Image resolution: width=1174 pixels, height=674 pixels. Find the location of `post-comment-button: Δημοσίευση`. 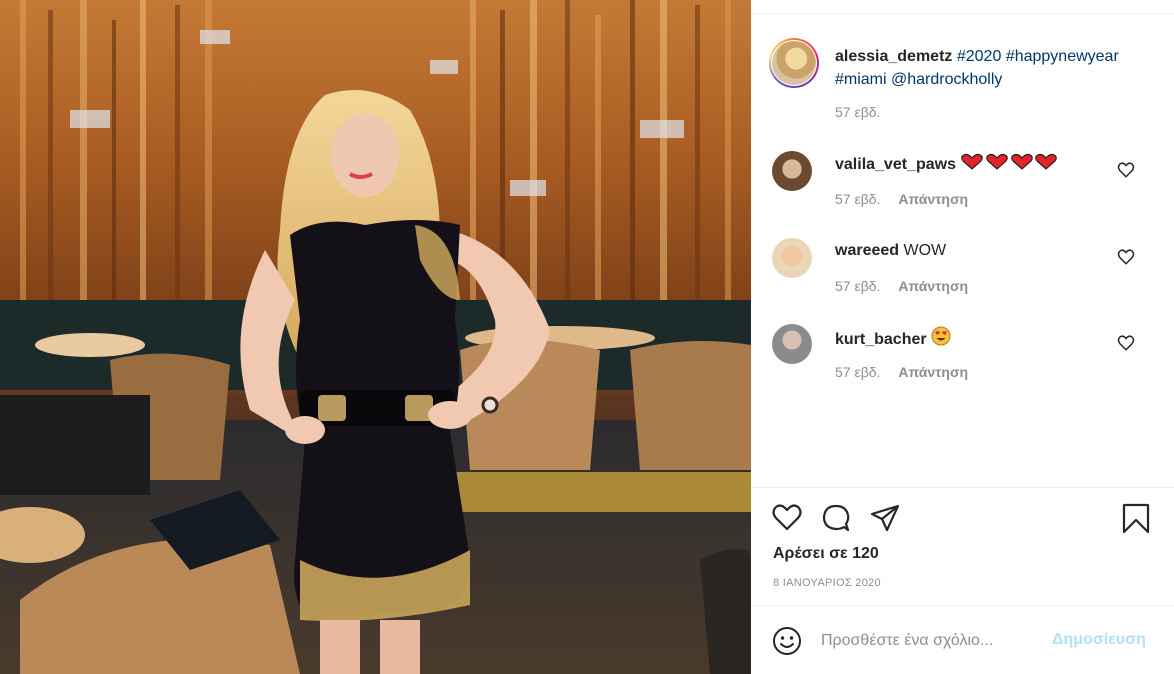

post-comment-button: Δημοσίευση is located at coordinates (1099, 640).